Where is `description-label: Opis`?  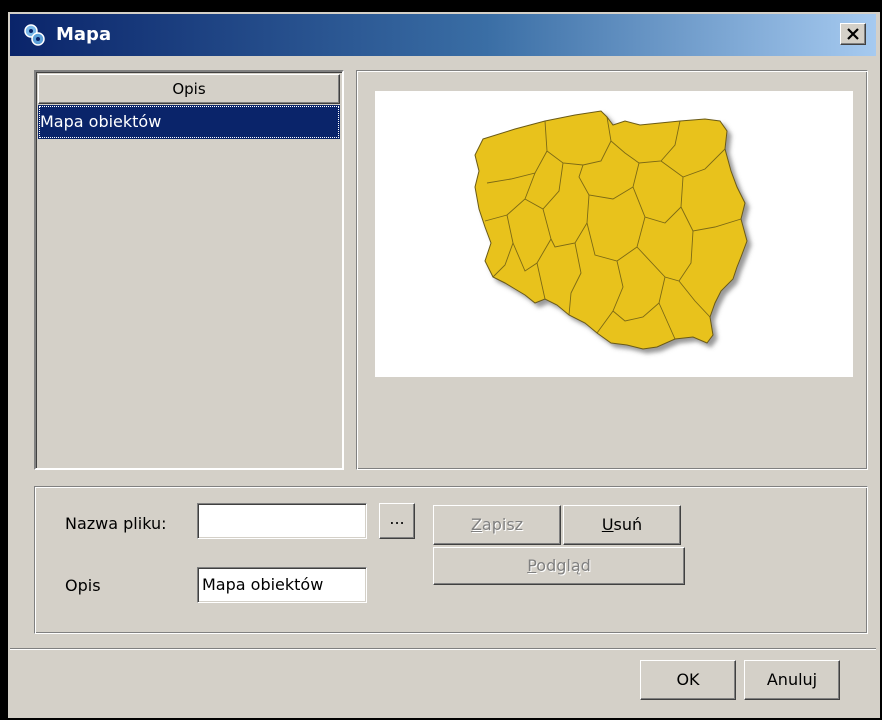
description-label: Opis is located at coordinates (83, 585).